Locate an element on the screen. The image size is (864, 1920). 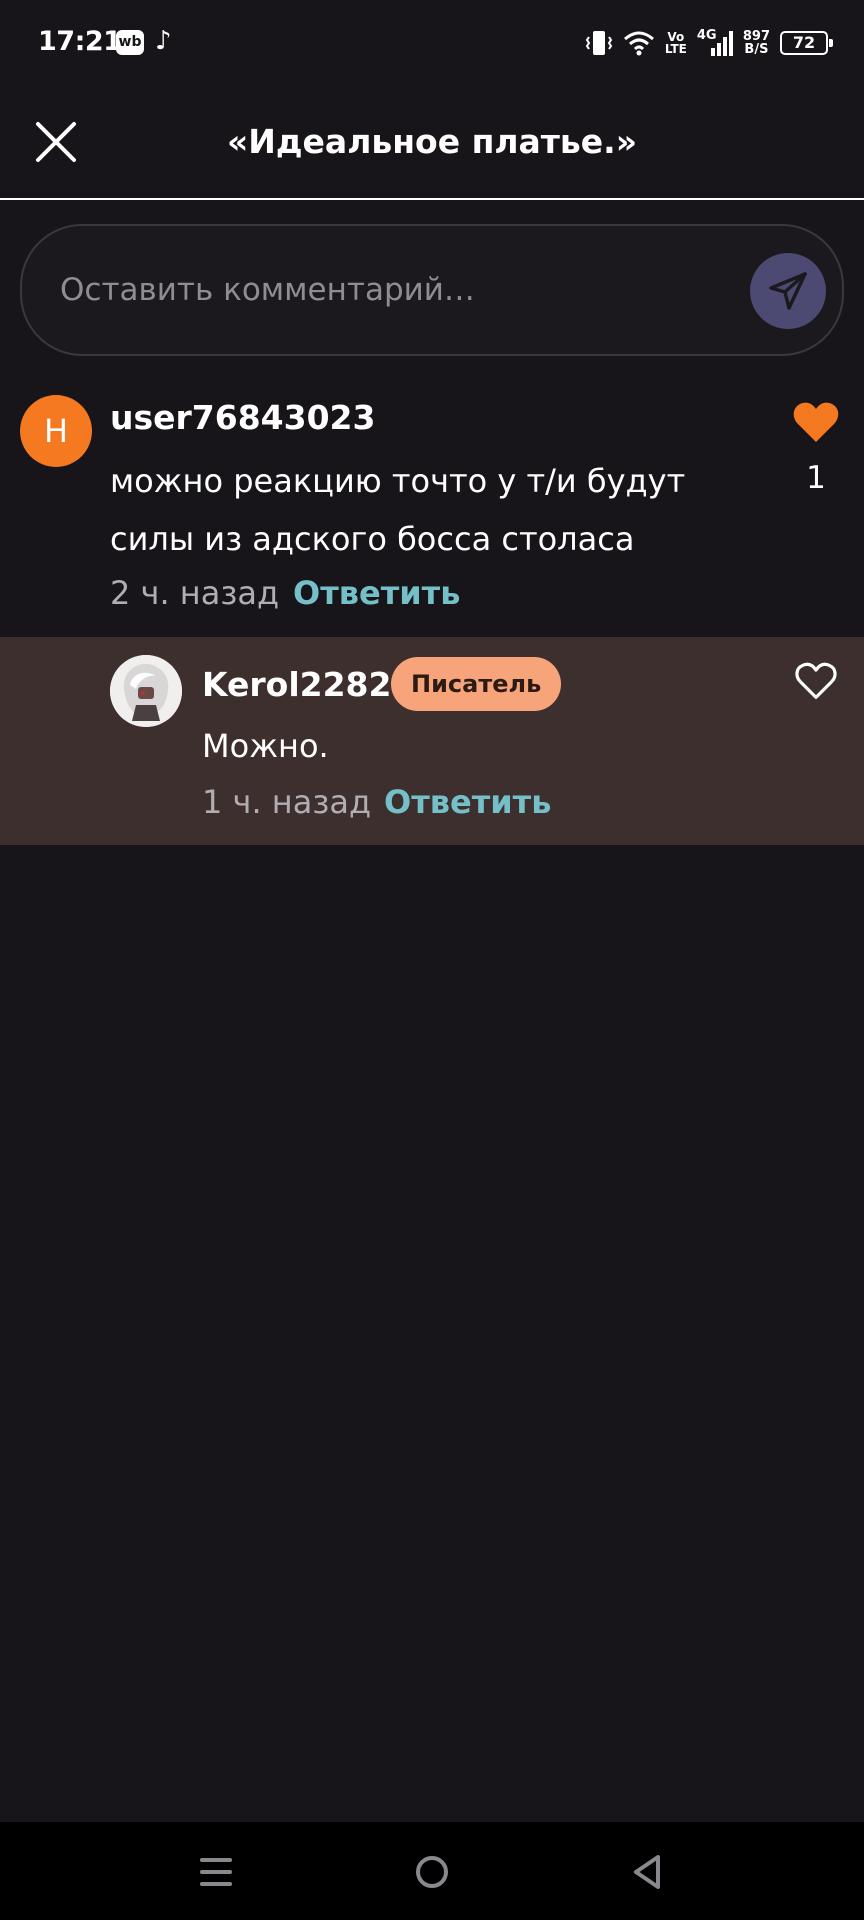
volte-line2: LTE is located at coordinates (675, 49).